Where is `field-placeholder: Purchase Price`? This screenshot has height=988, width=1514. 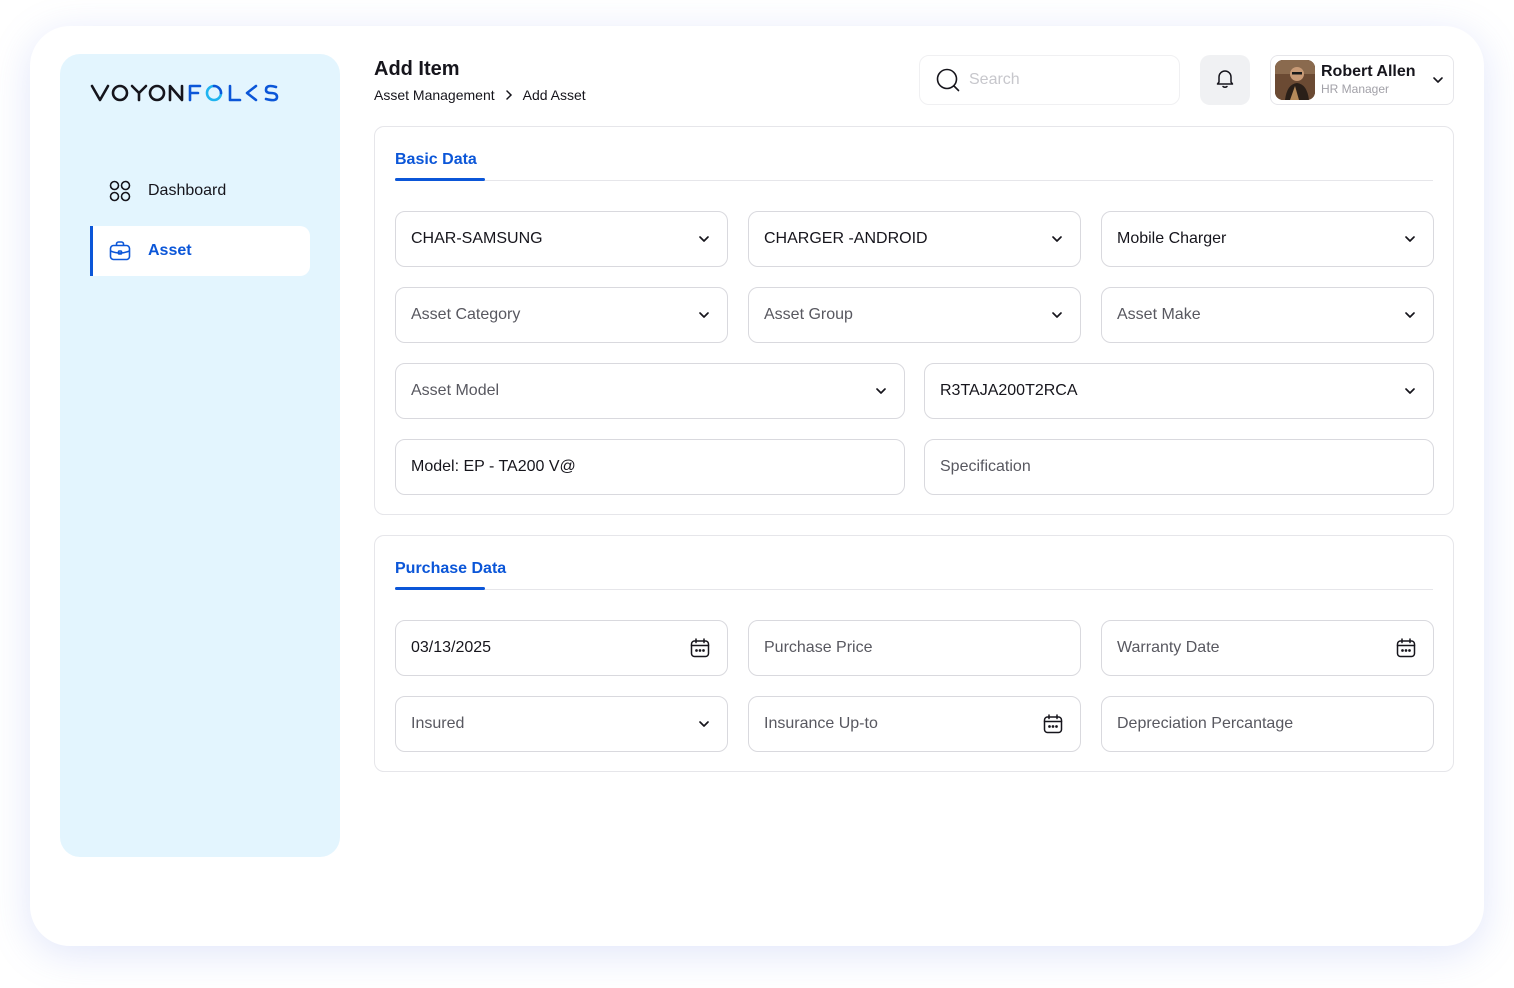
field-placeholder: Purchase Price is located at coordinates (818, 647).